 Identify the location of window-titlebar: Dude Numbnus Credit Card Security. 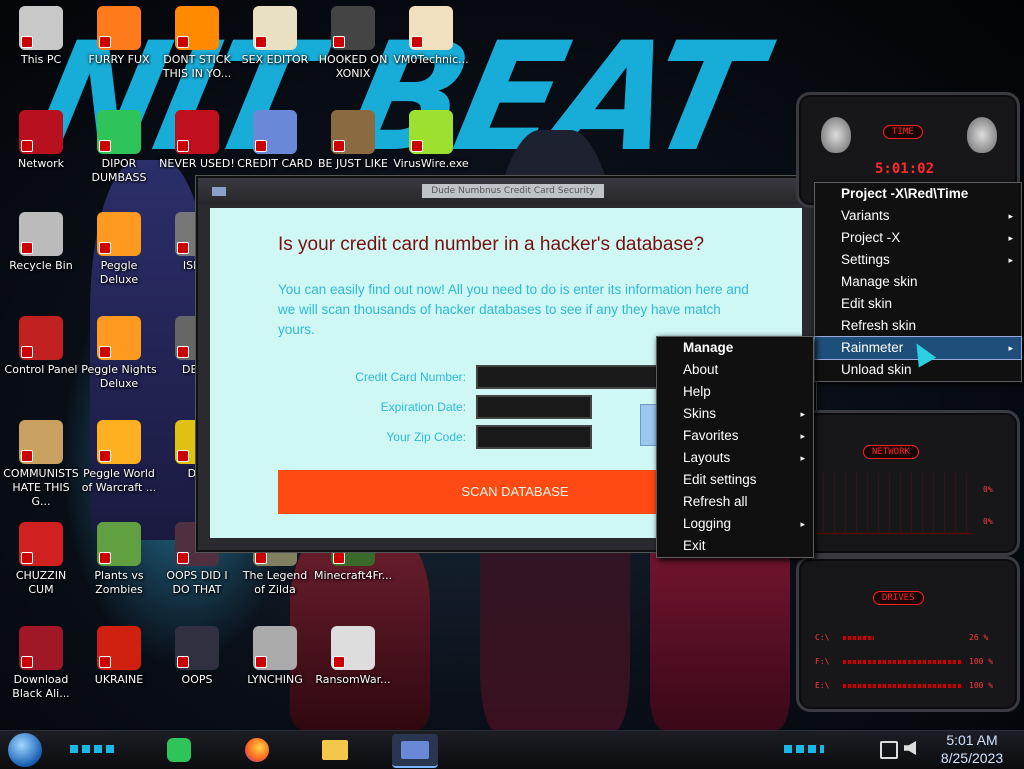
(506, 191).